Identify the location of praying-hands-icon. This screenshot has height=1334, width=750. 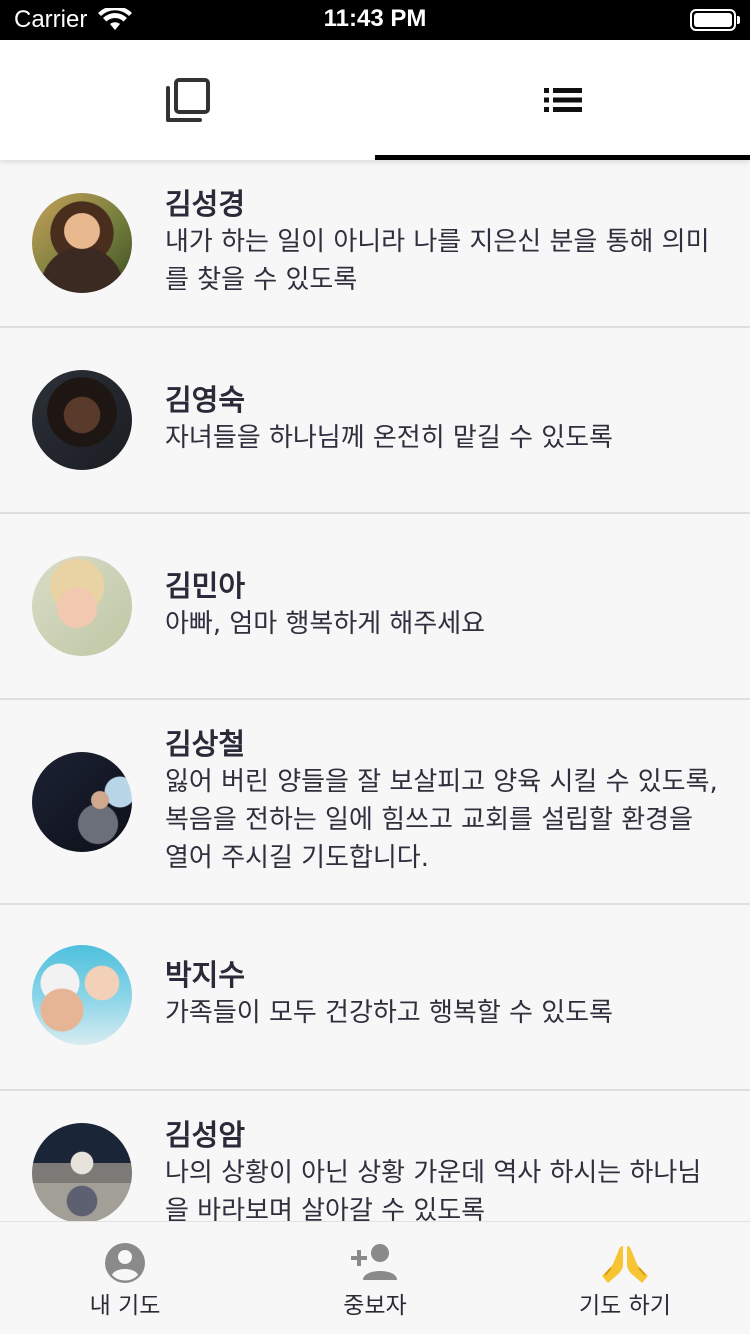
(625, 1264).